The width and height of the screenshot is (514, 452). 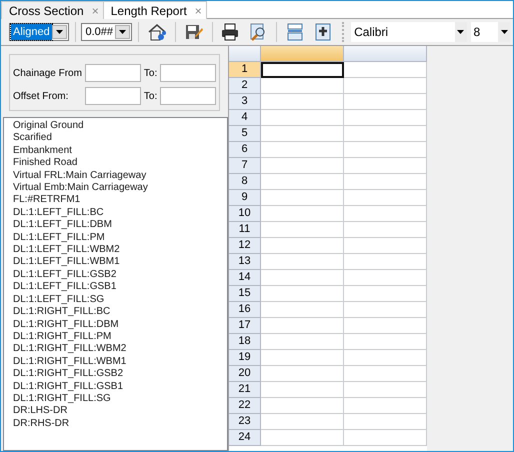 What do you see at coordinates (58, 300) in the screenshot?
I see `layer-item: DL:1:LEFT_FILL:SG` at bounding box center [58, 300].